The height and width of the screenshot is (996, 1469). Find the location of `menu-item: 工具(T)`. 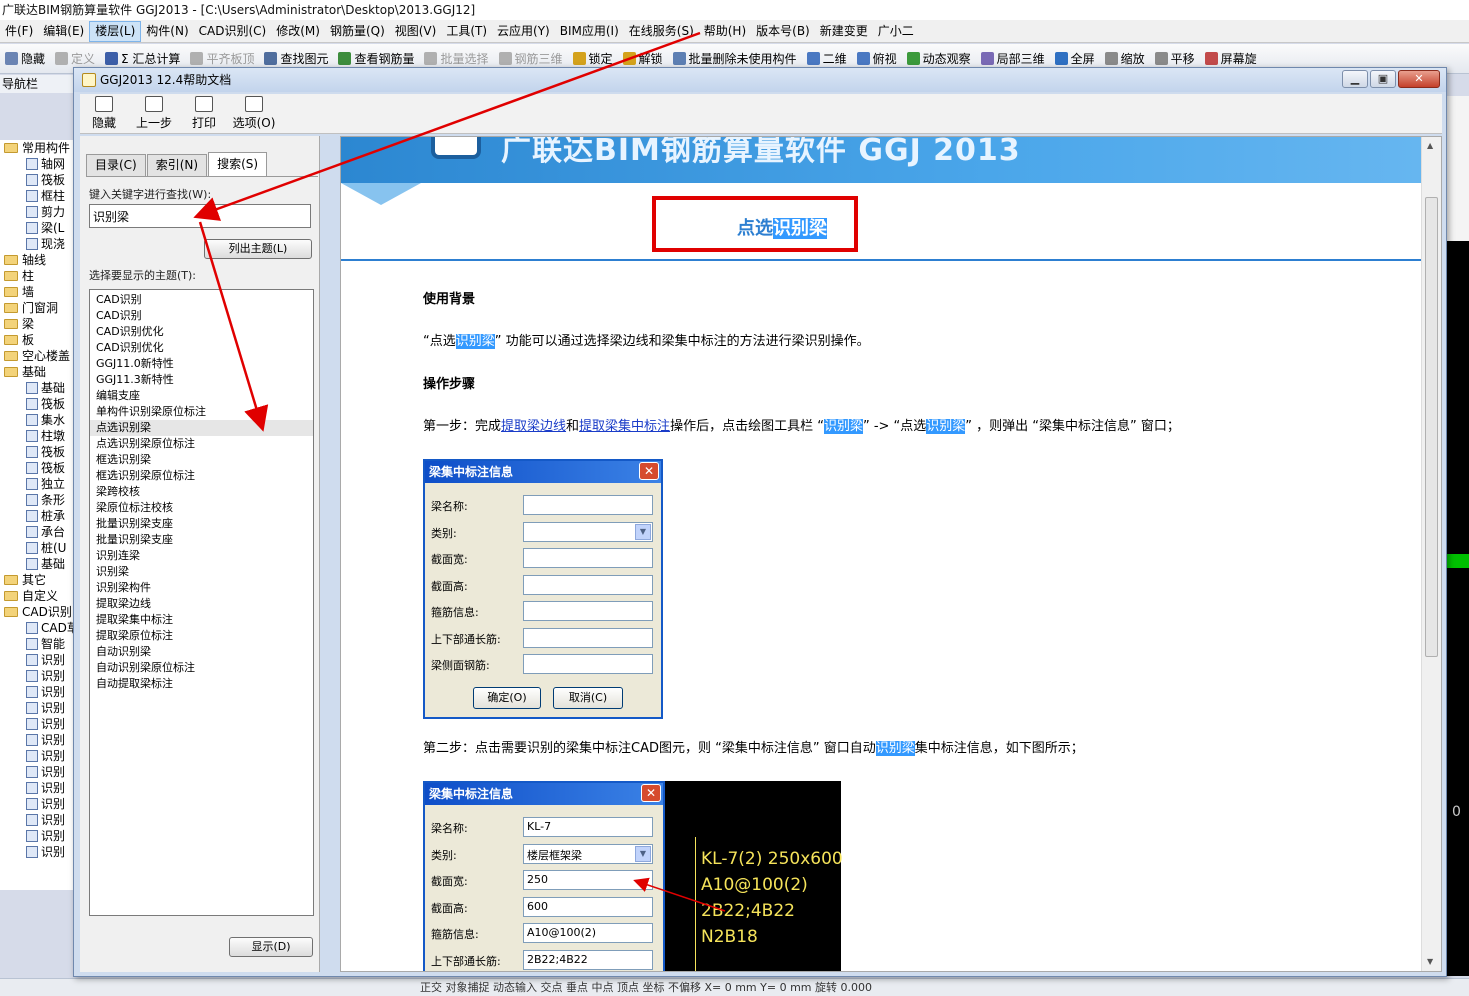

menu-item: 工具(T) is located at coordinates (466, 31).